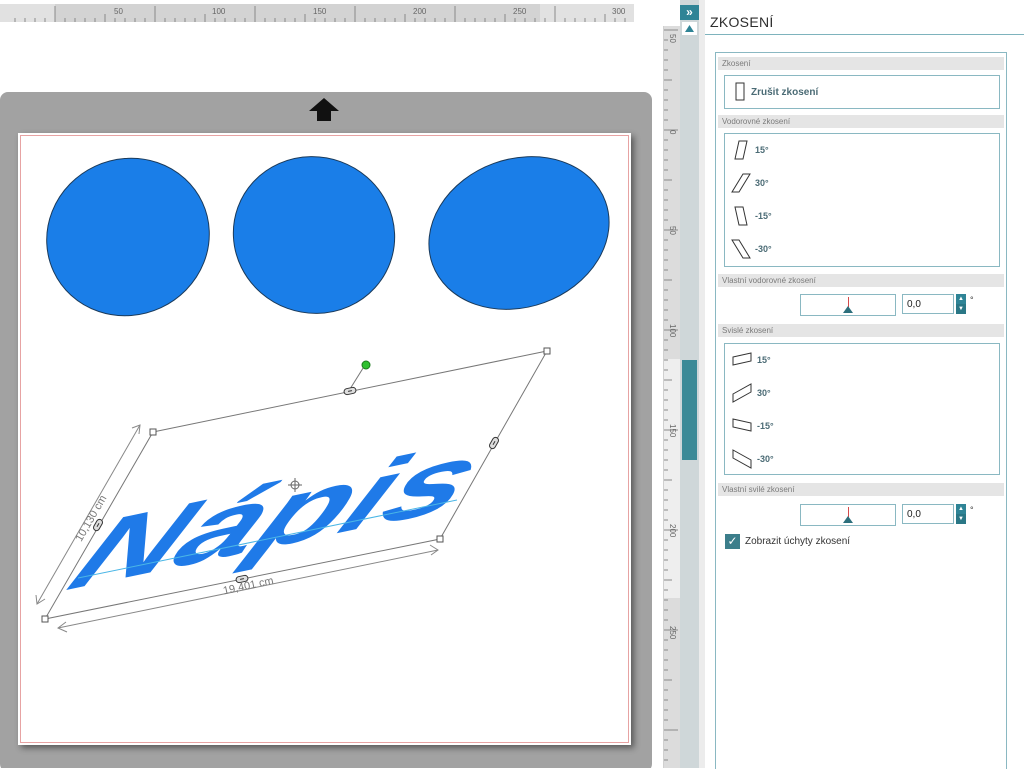 The height and width of the screenshot is (769, 1024). Describe the element at coordinates (762, 183) in the screenshot. I see `horizontal-skew-label: 30°` at that location.